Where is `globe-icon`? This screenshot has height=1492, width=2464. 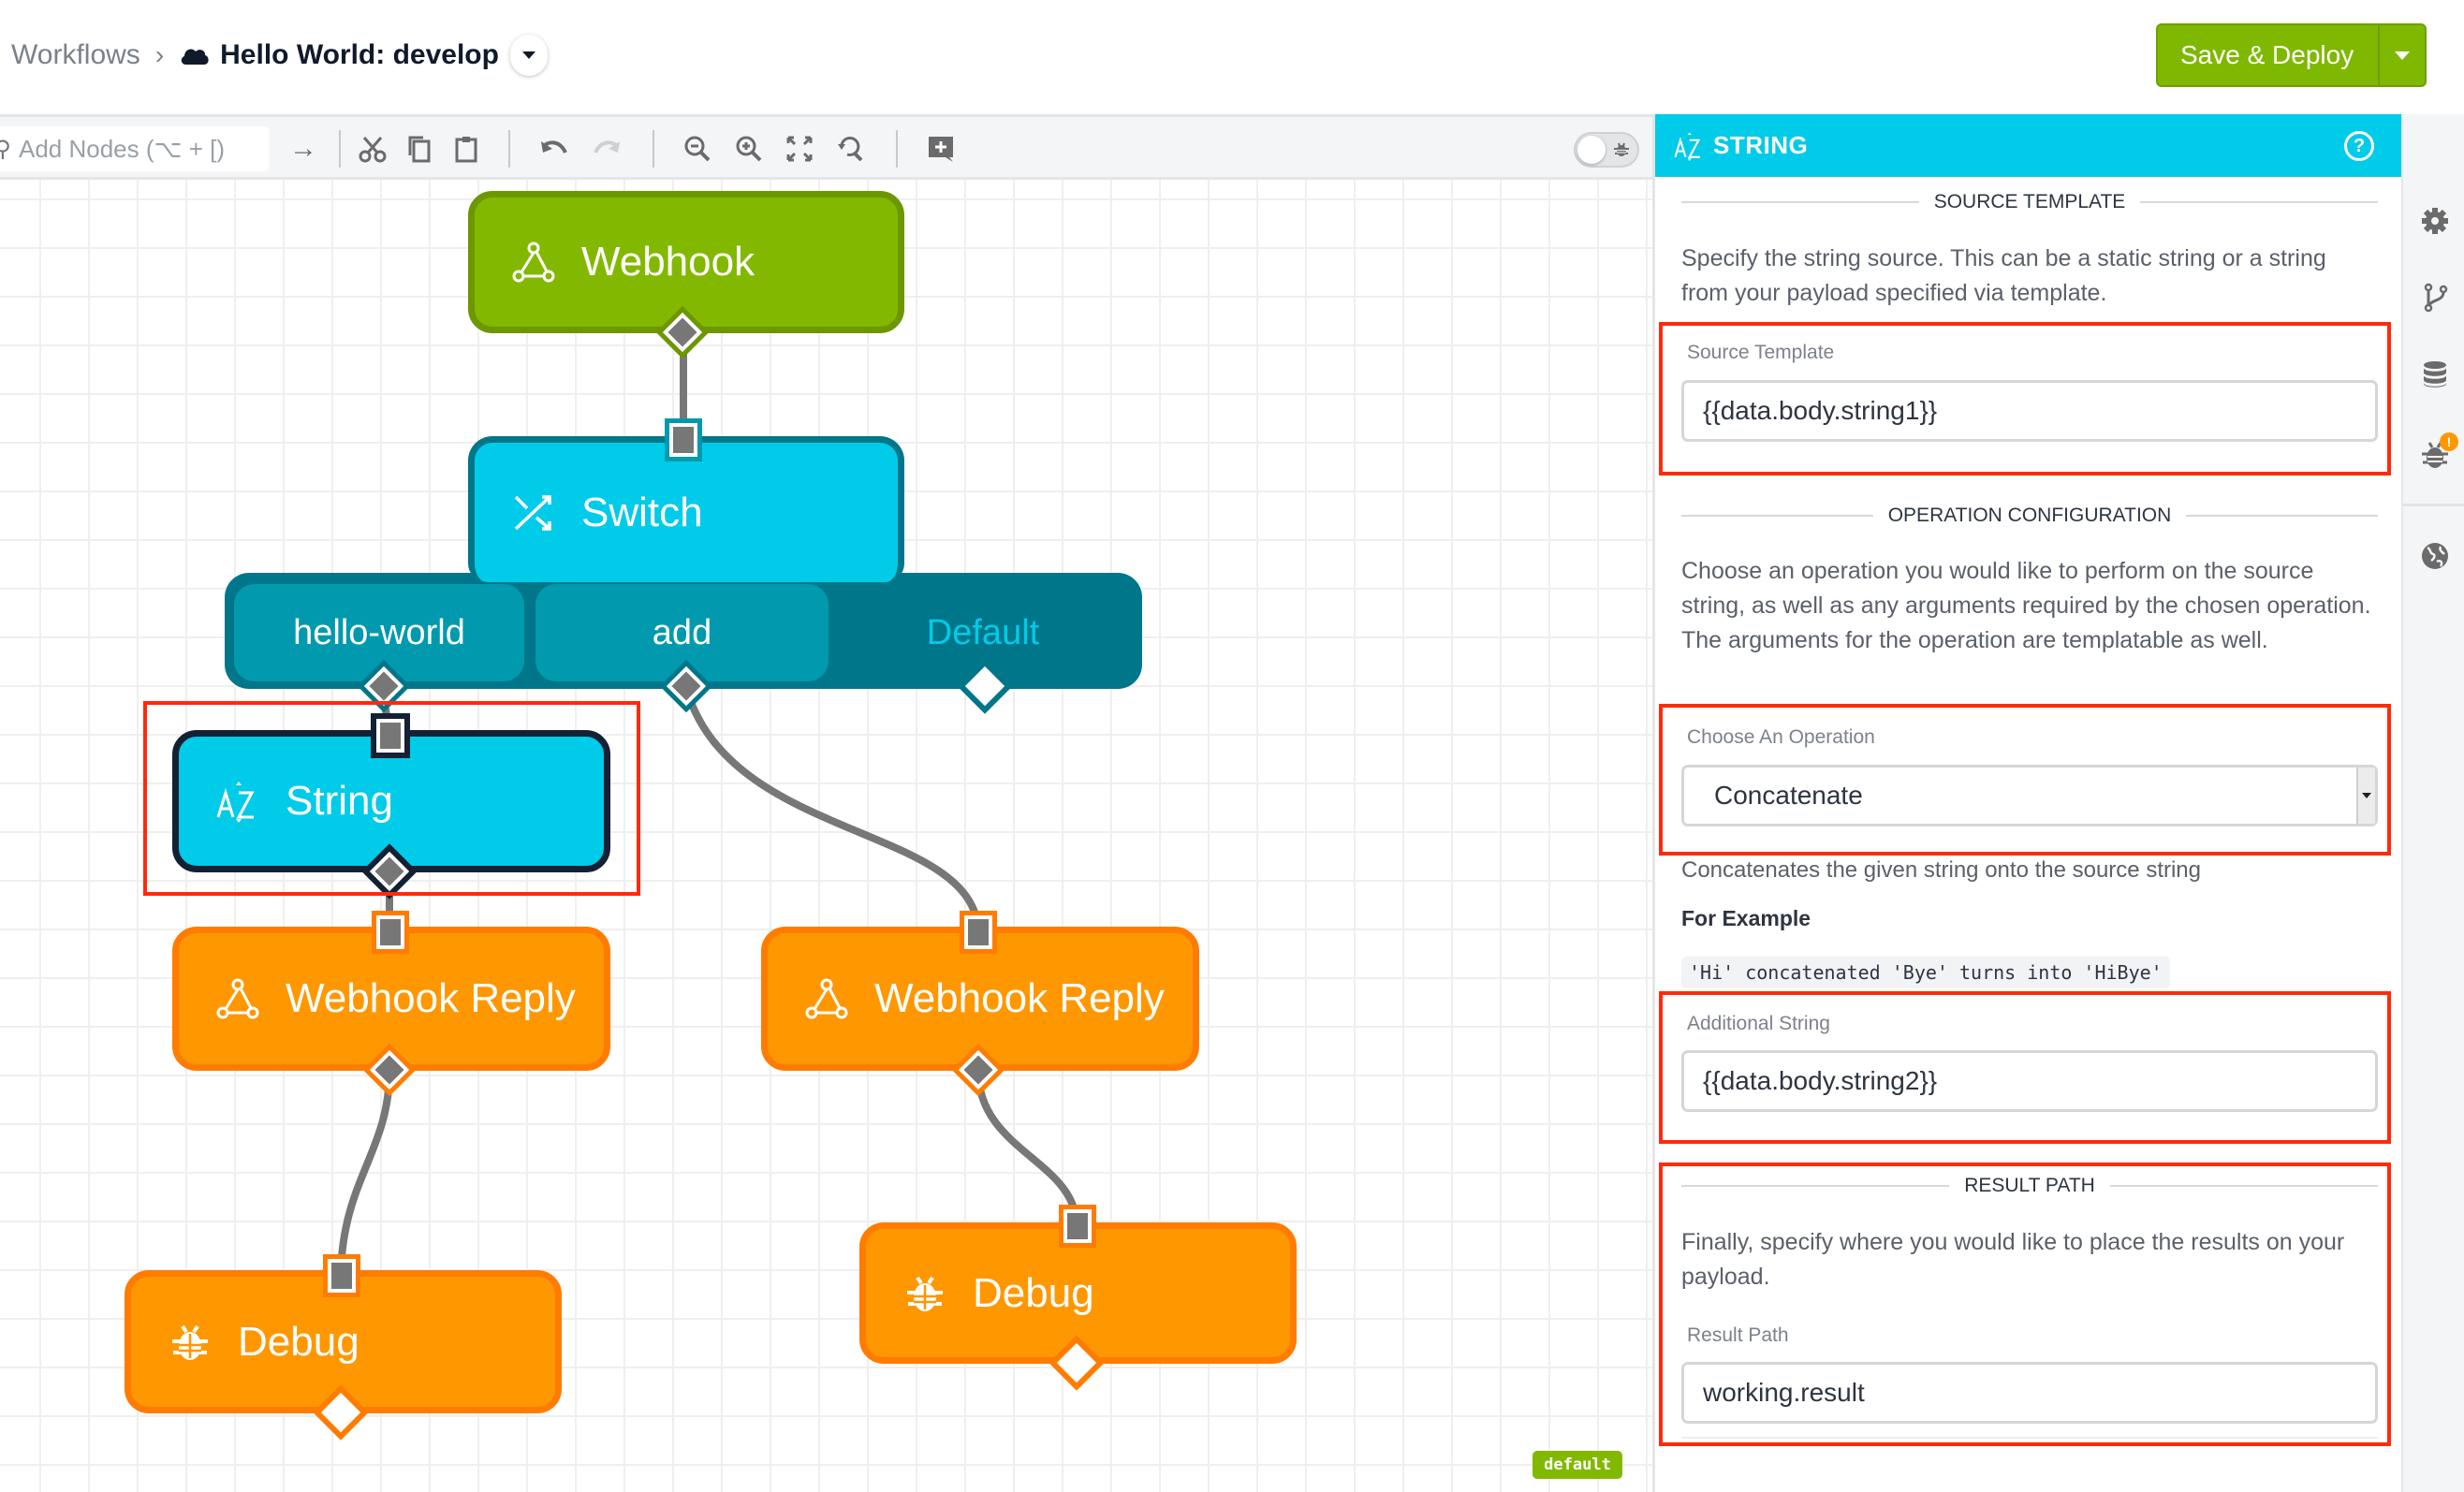 globe-icon is located at coordinates (2435, 556).